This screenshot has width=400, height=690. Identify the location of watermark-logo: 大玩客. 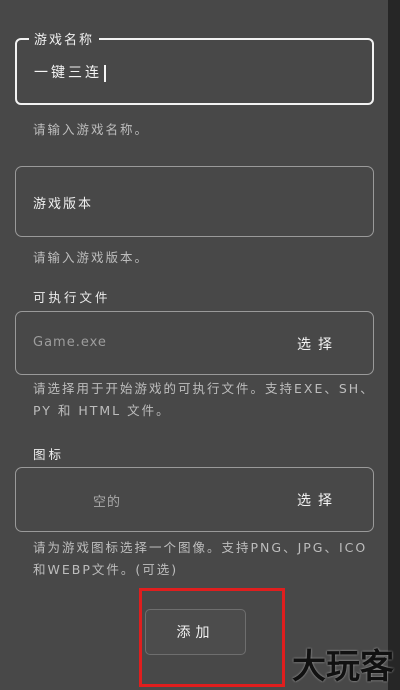
(343, 667).